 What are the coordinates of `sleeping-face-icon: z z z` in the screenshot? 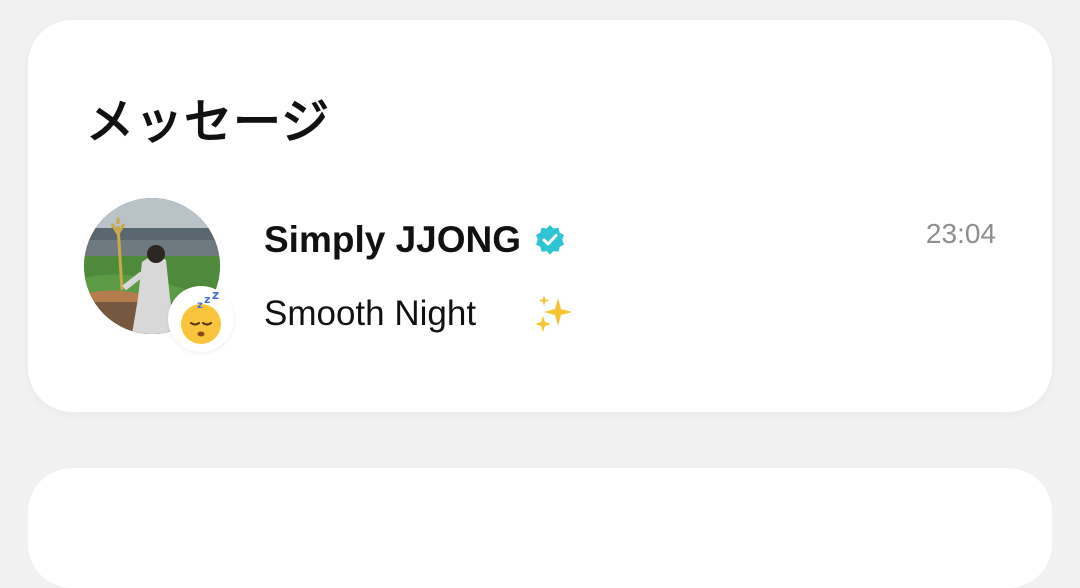 It's located at (201, 316).